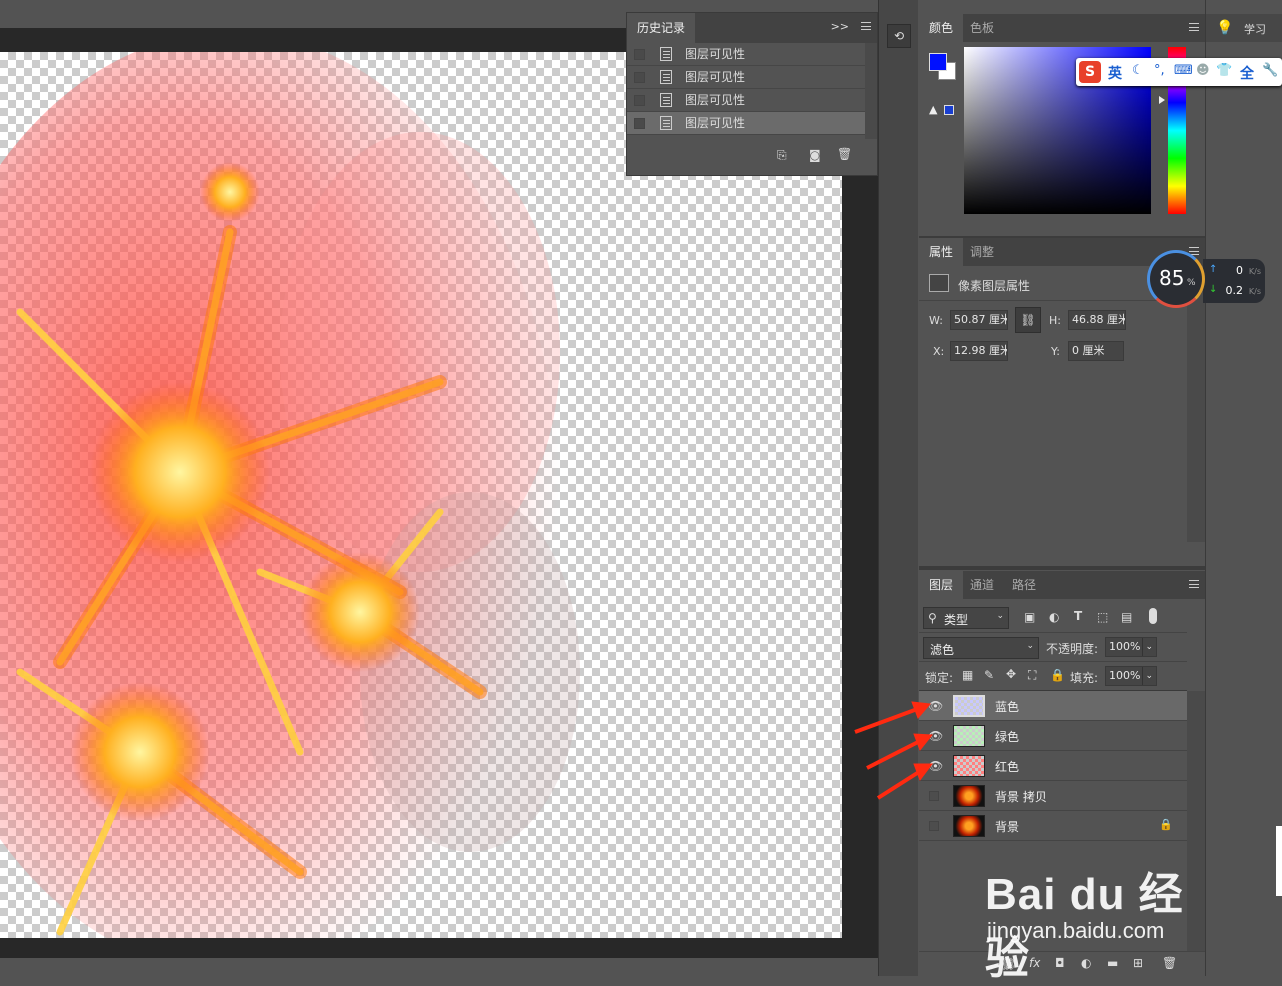 The image size is (1282, 986). Describe the element at coordinates (899, 36) in the screenshot. I see `history-dock-icon: ⟲` at that location.